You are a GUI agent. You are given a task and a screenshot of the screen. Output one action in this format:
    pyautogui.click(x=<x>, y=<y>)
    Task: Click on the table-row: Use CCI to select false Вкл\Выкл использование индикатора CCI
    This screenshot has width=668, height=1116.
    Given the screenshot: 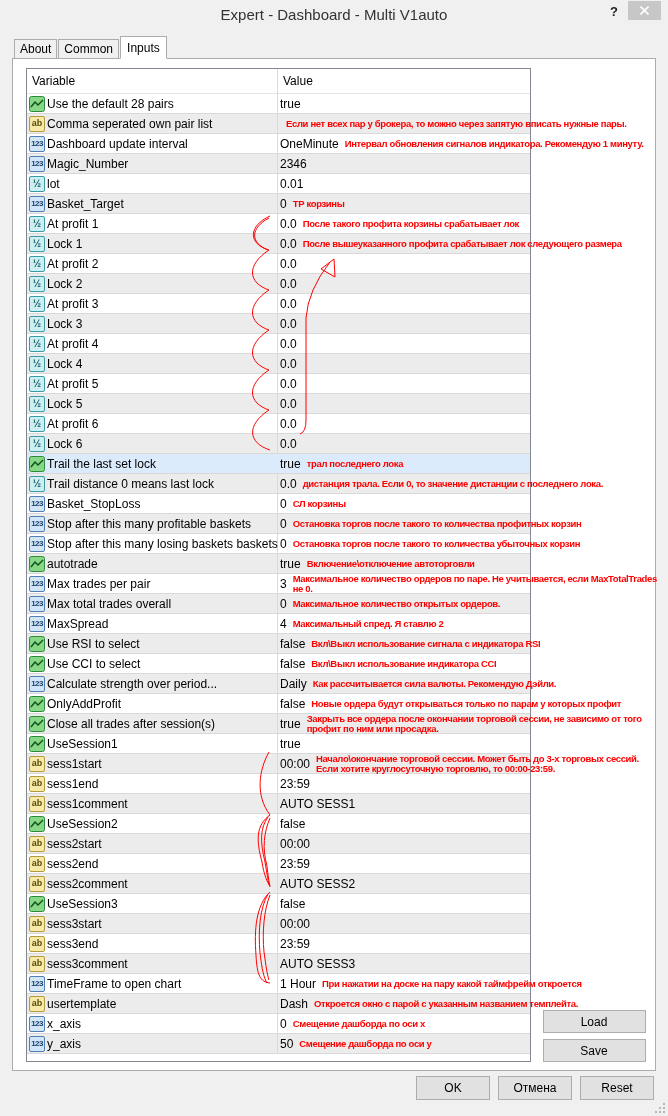 What is the action you would take?
    pyautogui.click(x=278, y=664)
    